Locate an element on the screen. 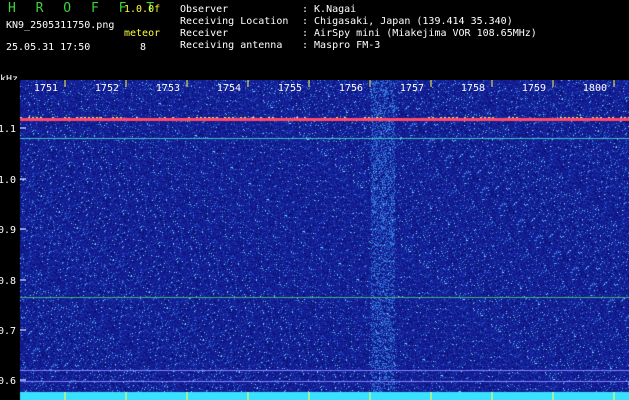  x-tick-label: 1758 is located at coordinates (473, 88).